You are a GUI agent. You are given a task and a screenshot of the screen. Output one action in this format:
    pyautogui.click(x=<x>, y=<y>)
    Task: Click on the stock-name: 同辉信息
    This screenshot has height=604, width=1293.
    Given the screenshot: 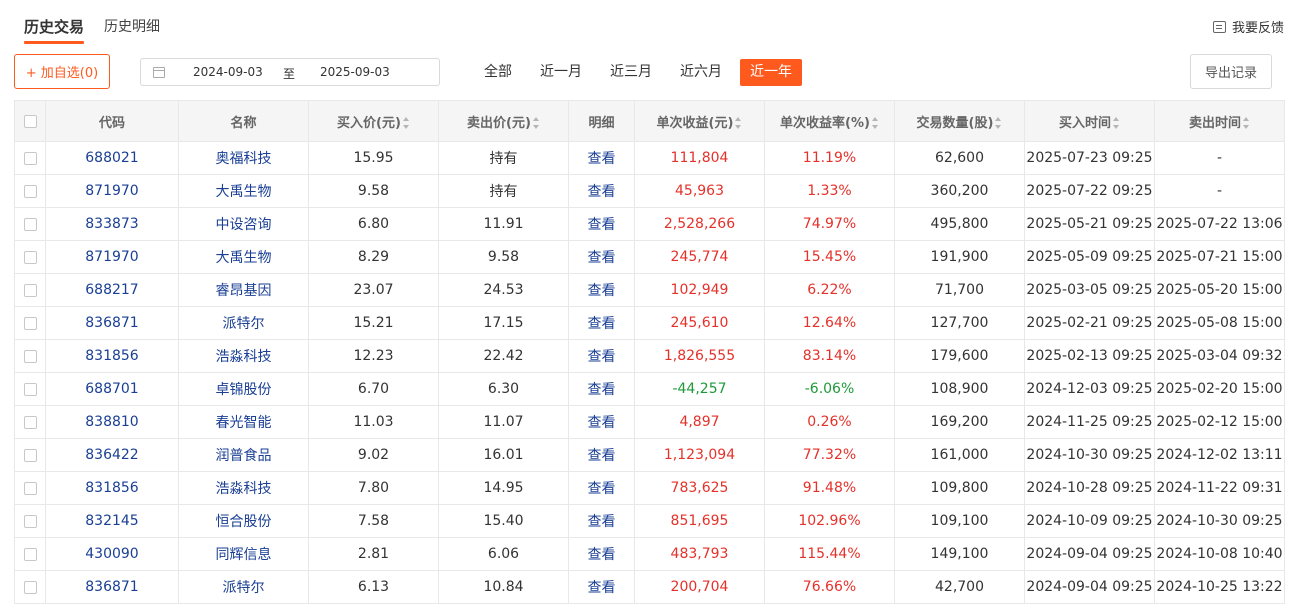 What is the action you would take?
    pyautogui.click(x=243, y=554)
    